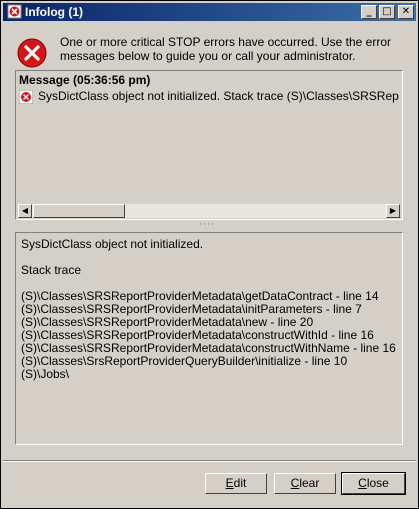 The image size is (419, 509). I want to click on scroll-thumb, so click(79, 211).